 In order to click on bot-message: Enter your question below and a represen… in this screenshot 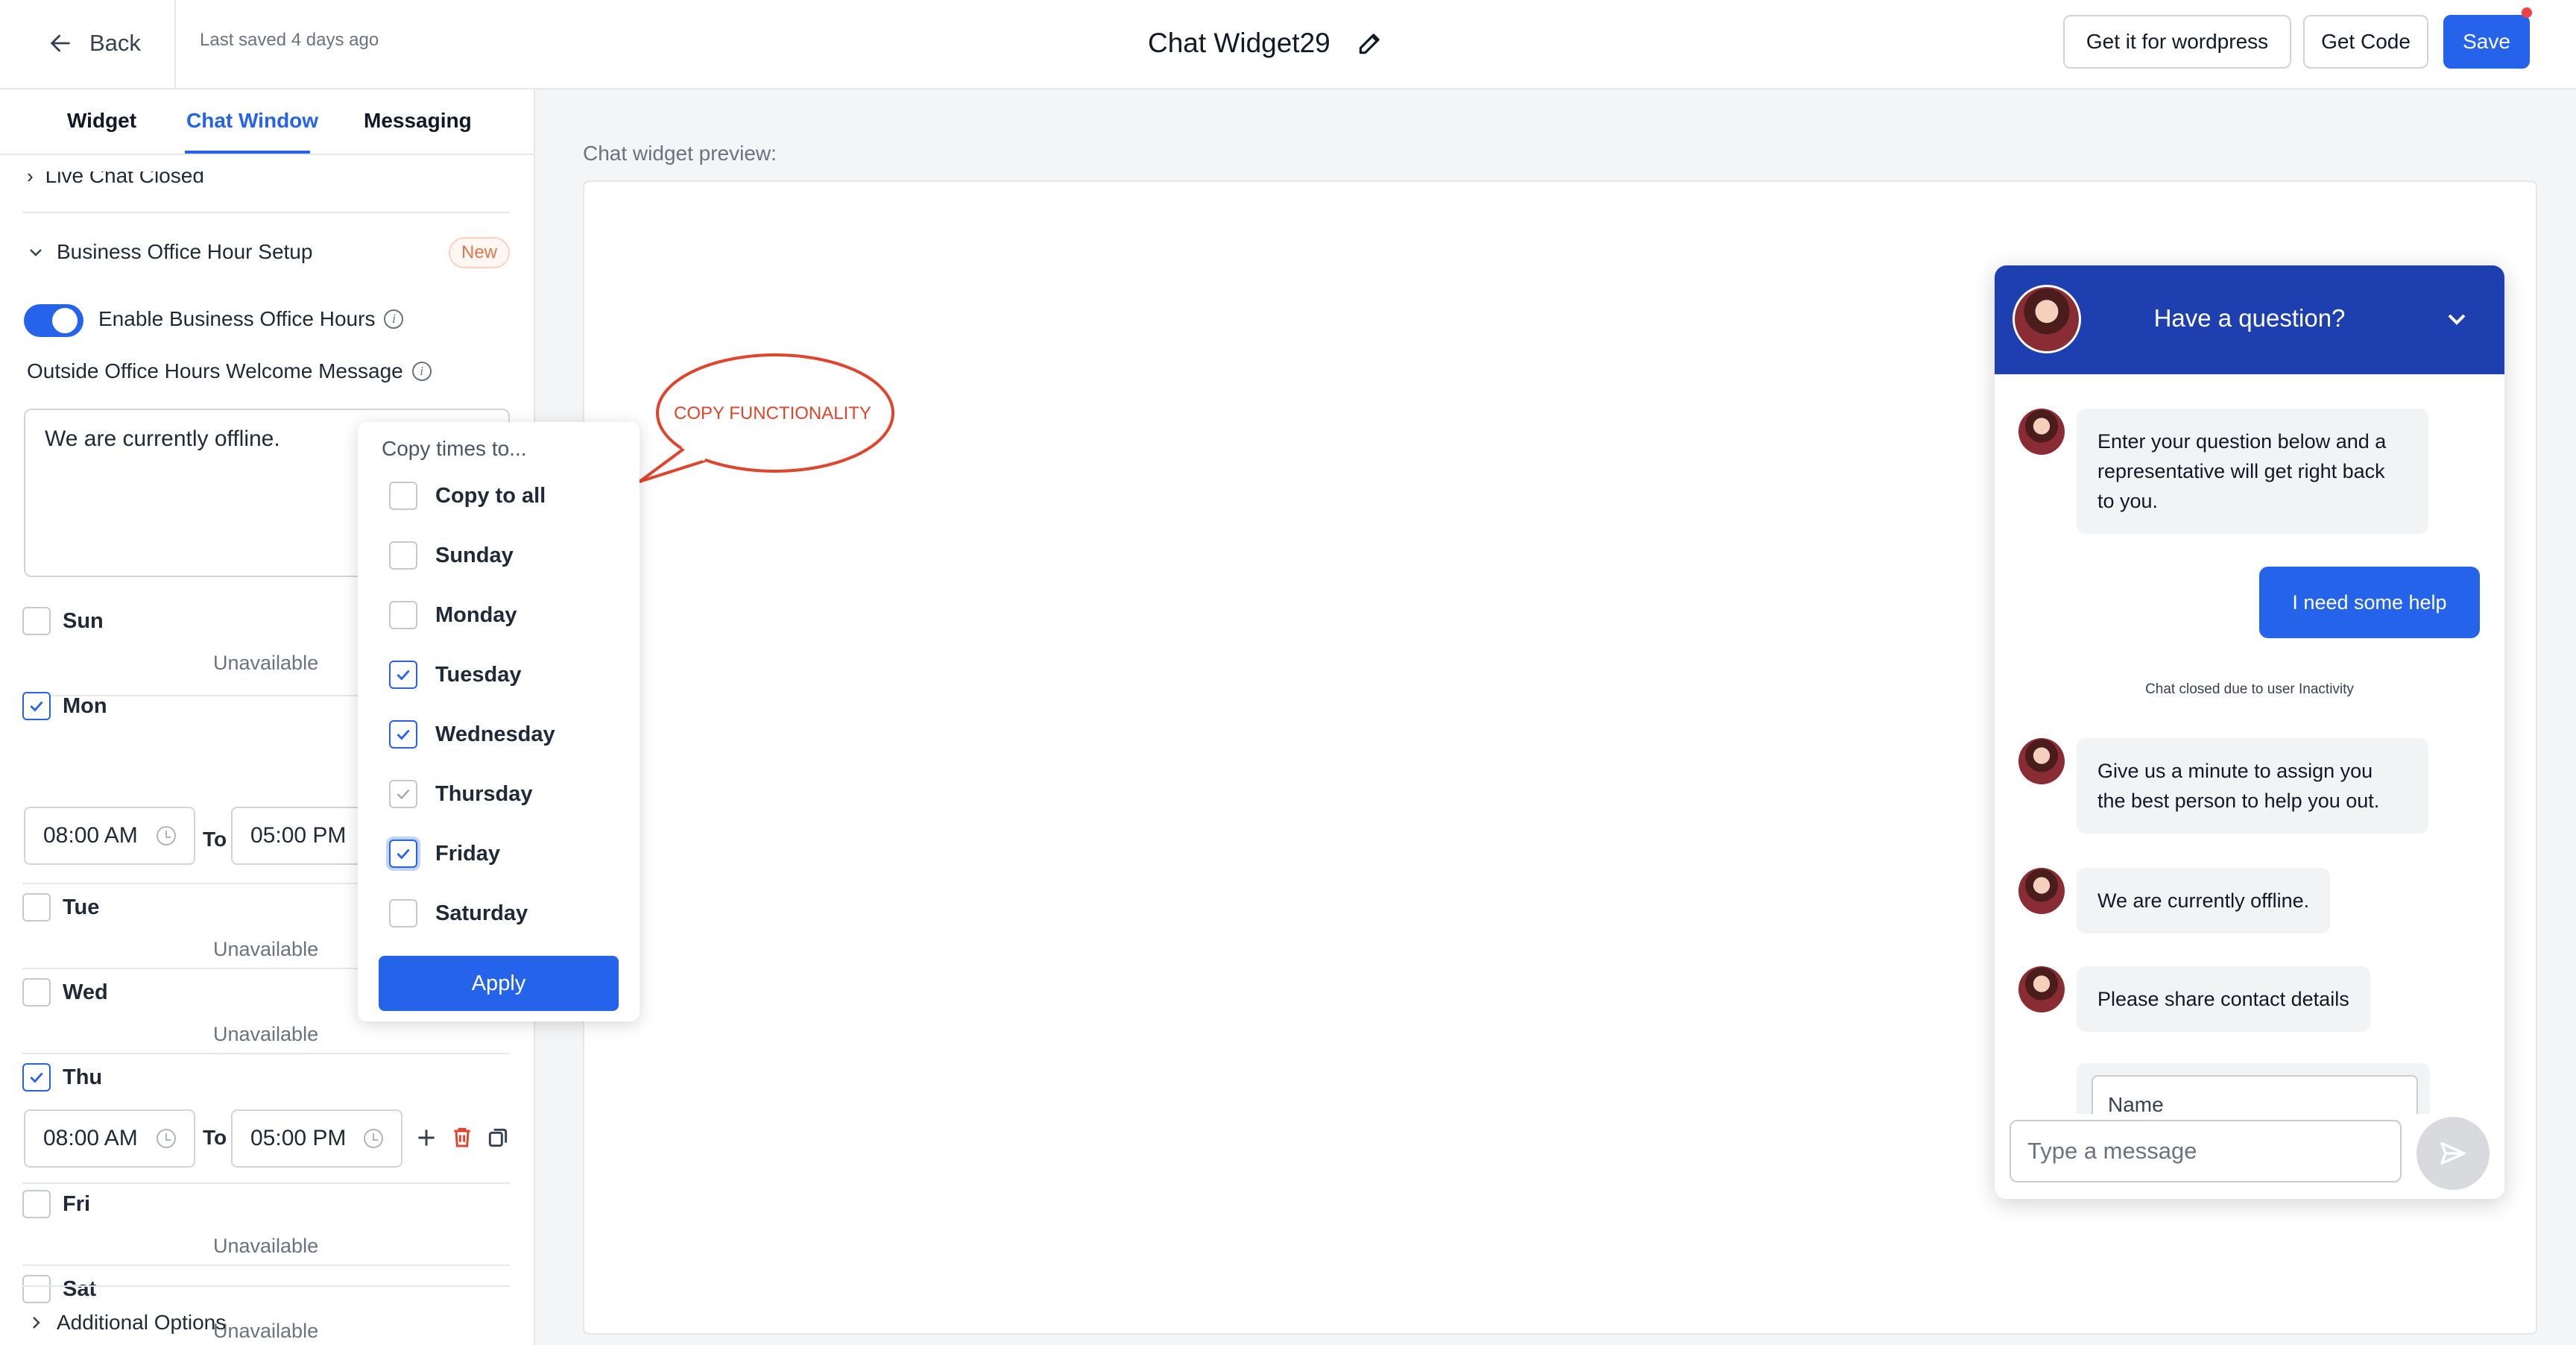, I will do `click(2252, 471)`.